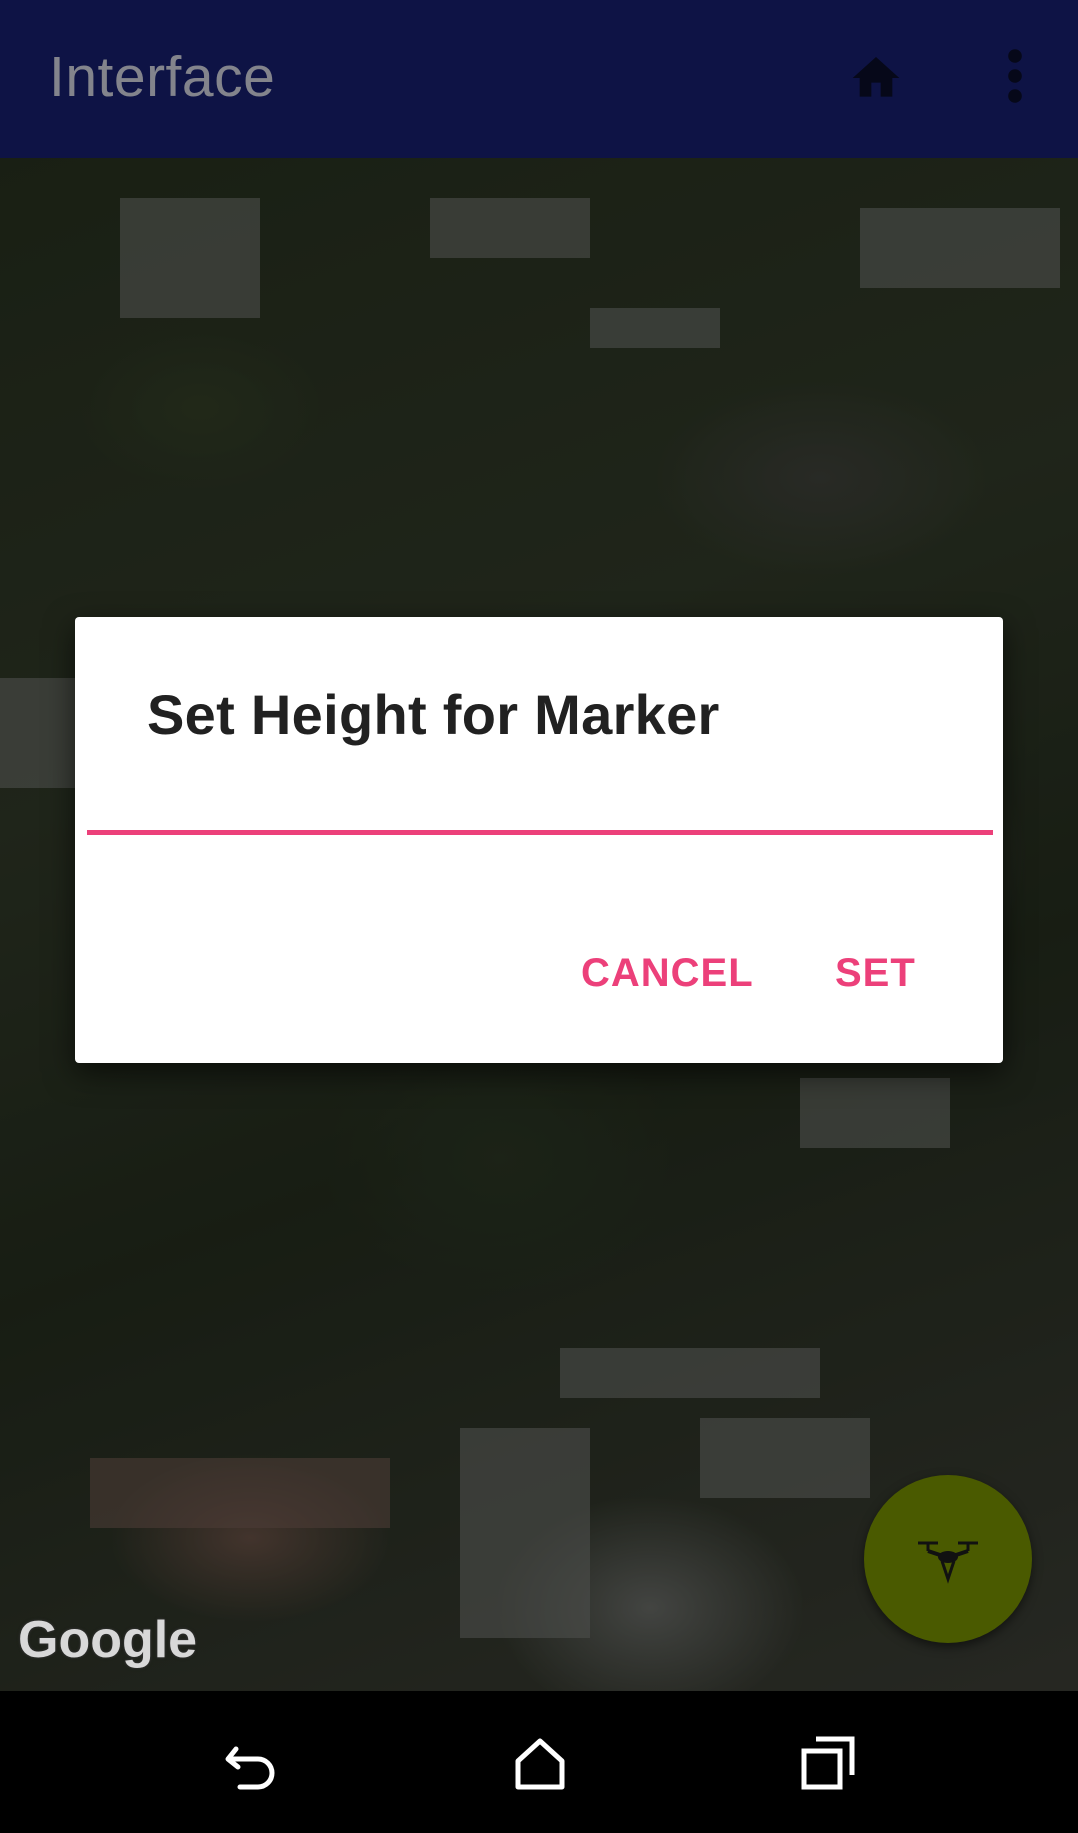 The image size is (1078, 1833). I want to click on home-outline-icon, so click(540, 1763).